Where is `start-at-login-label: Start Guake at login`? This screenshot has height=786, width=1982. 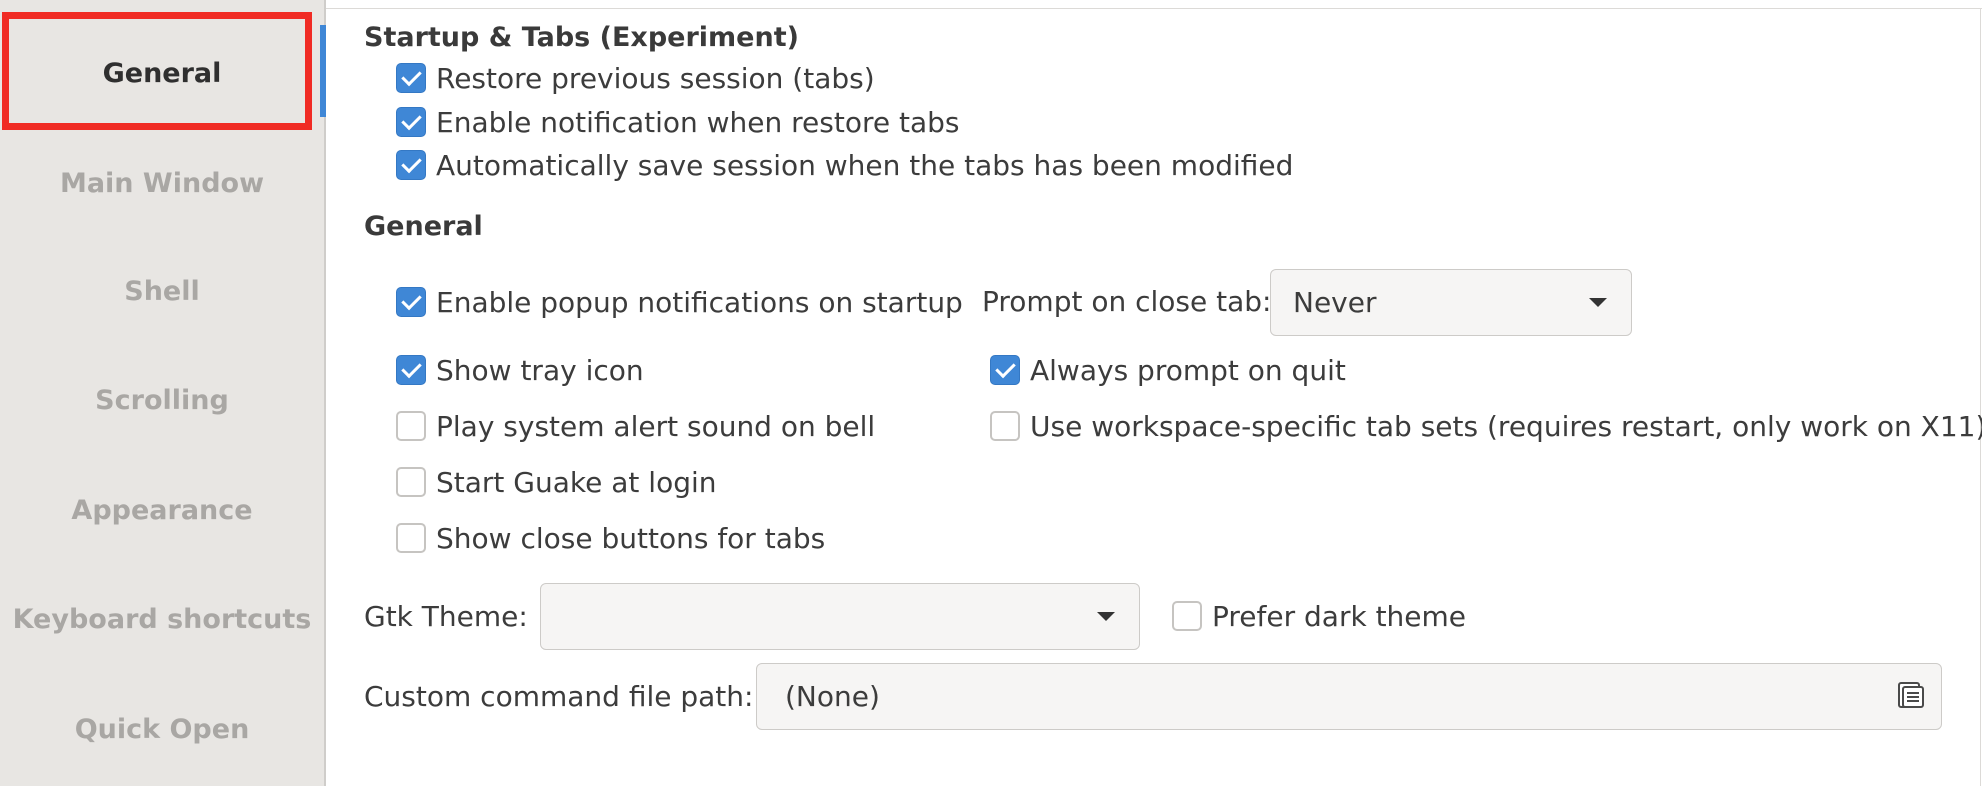 start-at-login-label: Start Guake at login is located at coordinates (576, 482).